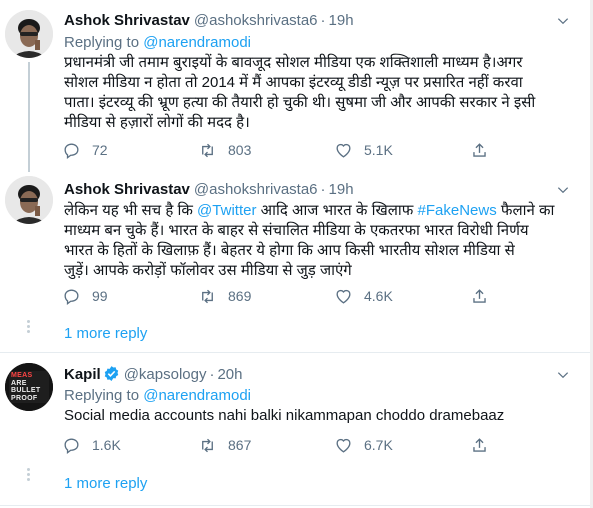 Image resolution: width=593 pixels, height=508 pixels. Describe the element at coordinates (226, 210) in the screenshot. I see `mention-link: @Twitter` at that location.